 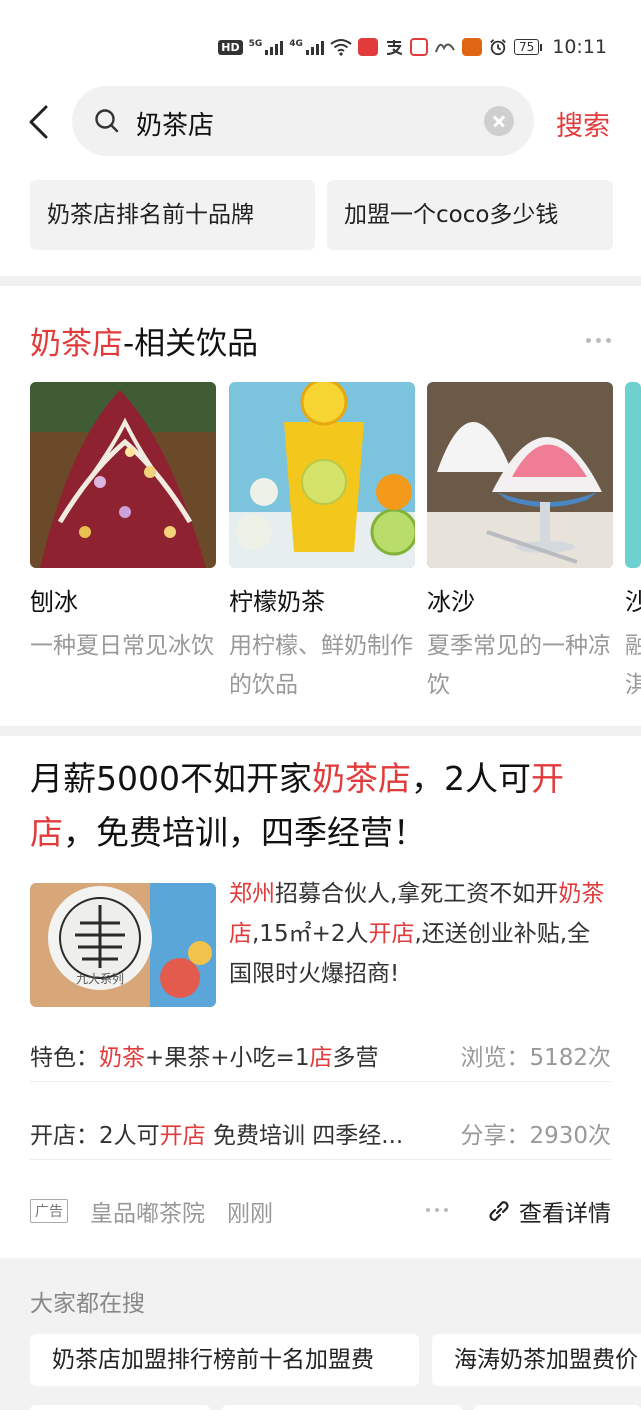 What do you see at coordinates (445, 48) in the screenshot?
I see `calligraphy-app-icon` at bounding box center [445, 48].